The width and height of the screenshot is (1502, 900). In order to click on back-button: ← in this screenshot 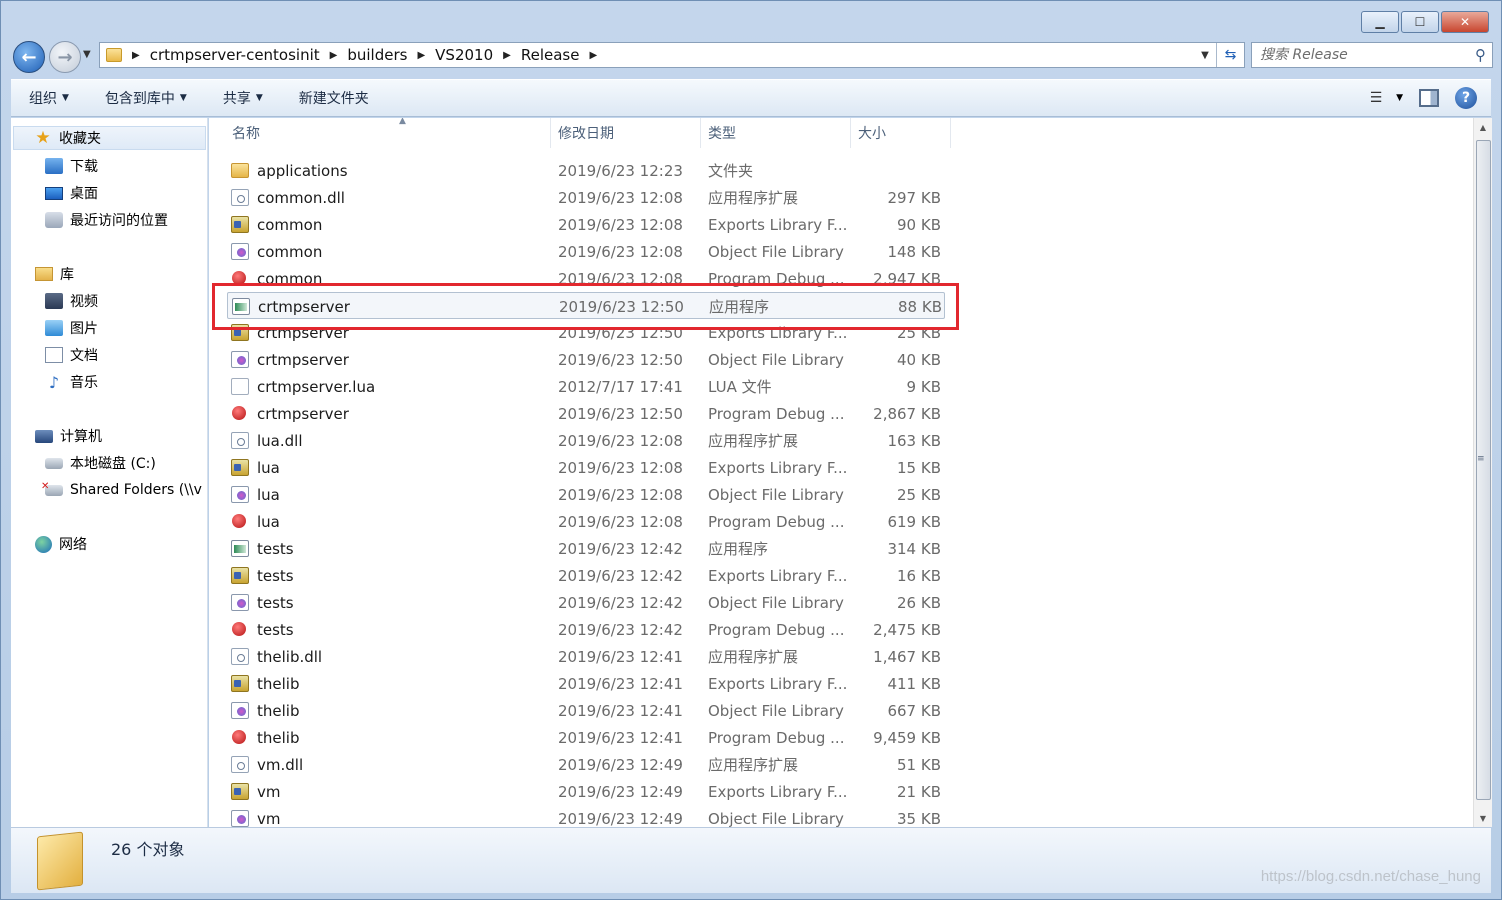, I will do `click(29, 57)`.